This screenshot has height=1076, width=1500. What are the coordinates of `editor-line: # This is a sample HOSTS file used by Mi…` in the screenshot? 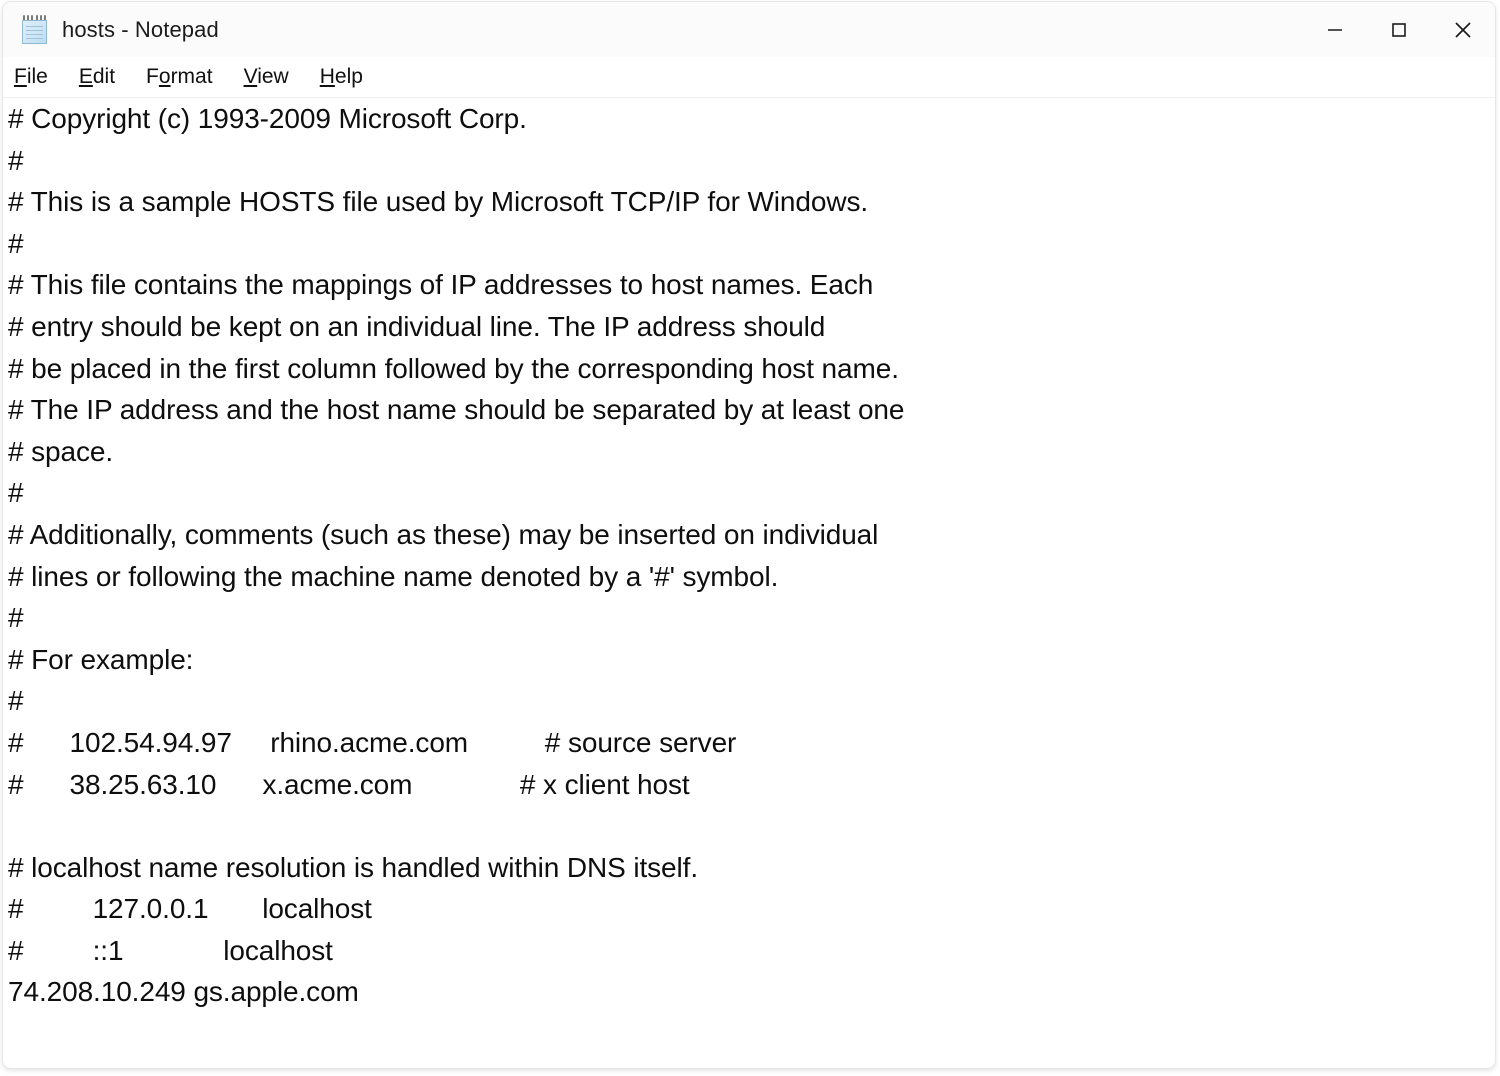 It's located at (438, 202).